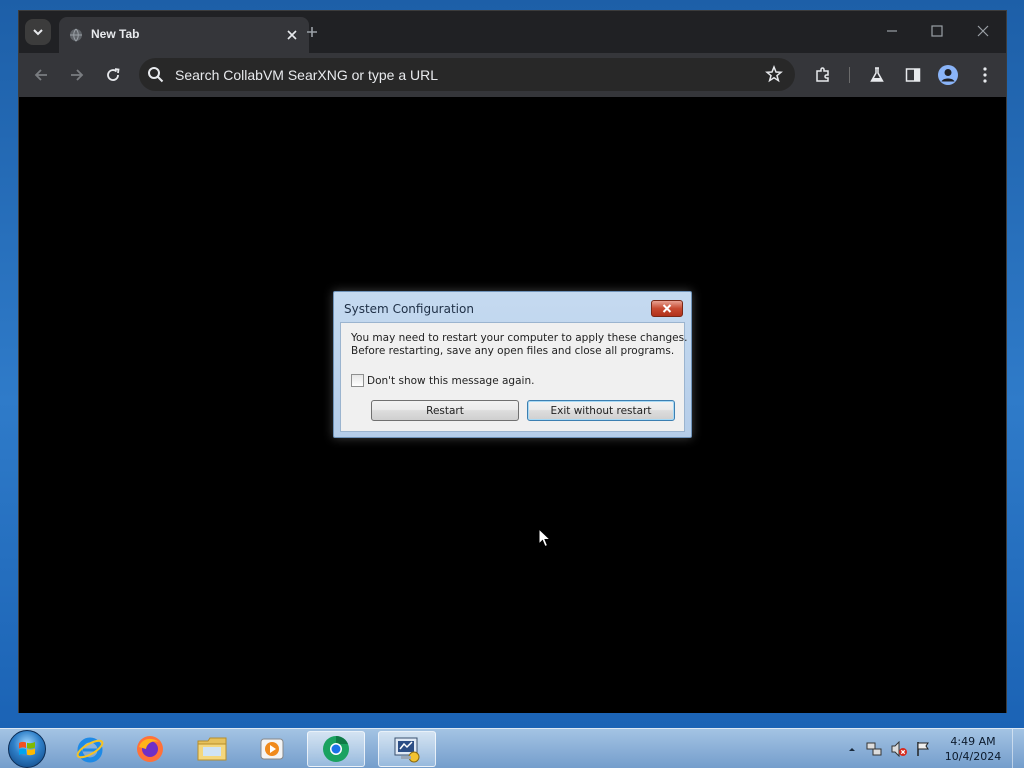  Describe the element at coordinates (512, 748) in the screenshot. I see `taskbar: 4:49 AM 10/4/2024` at that location.